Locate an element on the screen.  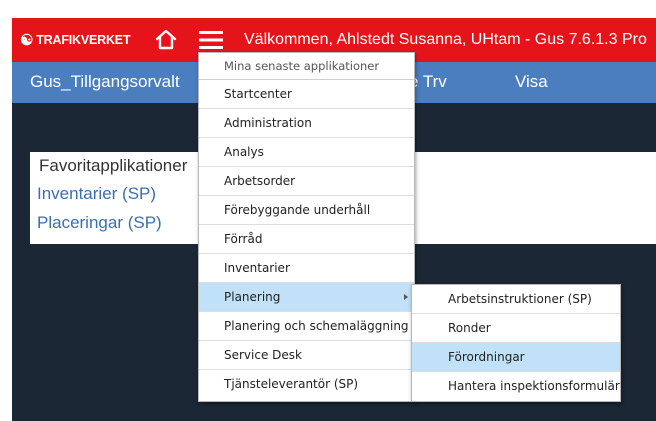
menu-item-planering: Planering is located at coordinates (306, 297).